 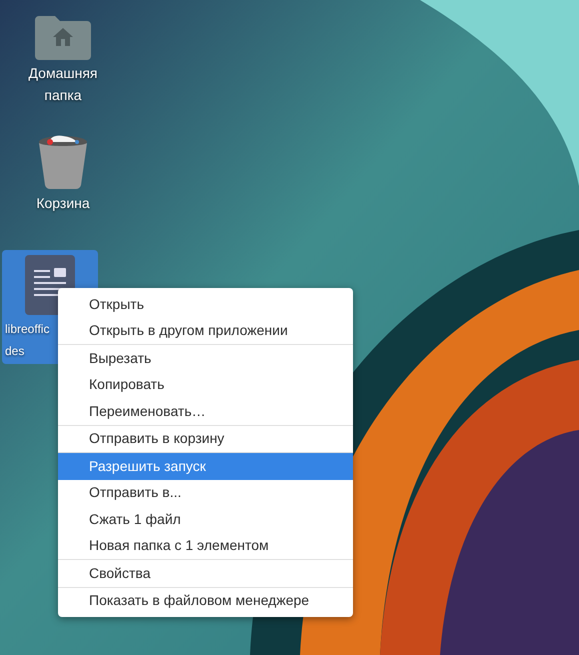 What do you see at coordinates (63, 95) in the screenshot?
I see `icon-label: папка` at bounding box center [63, 95].